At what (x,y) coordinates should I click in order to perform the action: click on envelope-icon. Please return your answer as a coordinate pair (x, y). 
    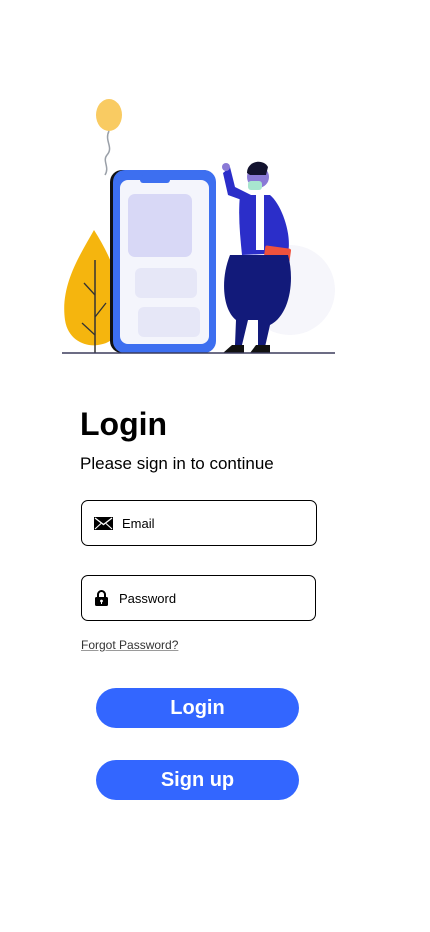
    Looking at the image, I should click on (103, 523).